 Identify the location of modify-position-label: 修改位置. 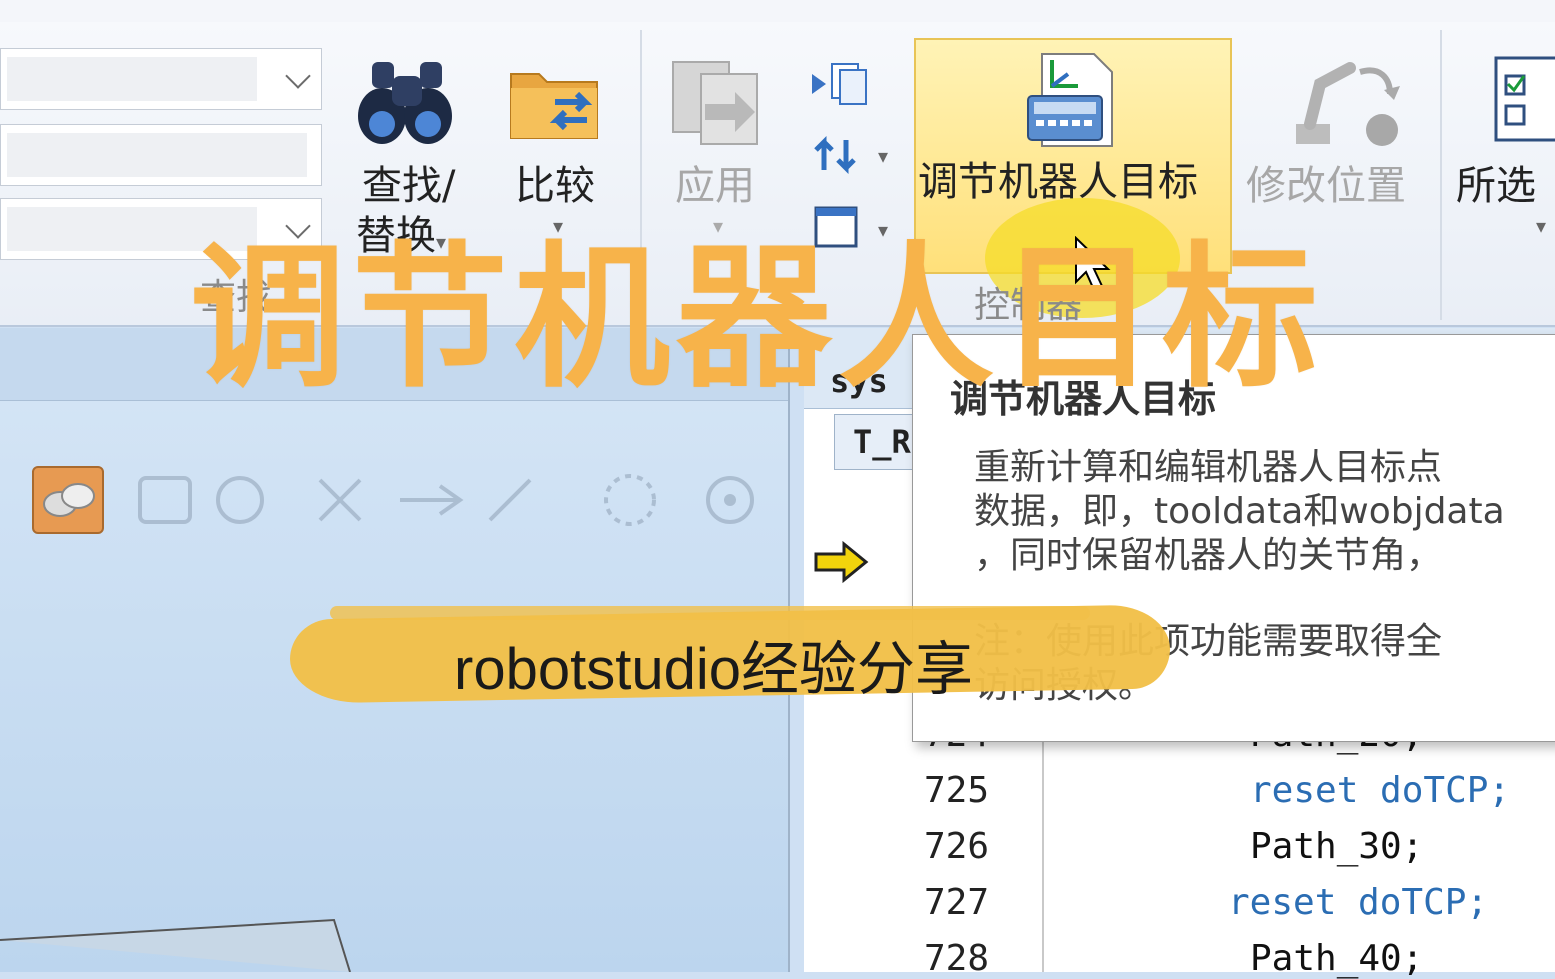
(1326, 186).